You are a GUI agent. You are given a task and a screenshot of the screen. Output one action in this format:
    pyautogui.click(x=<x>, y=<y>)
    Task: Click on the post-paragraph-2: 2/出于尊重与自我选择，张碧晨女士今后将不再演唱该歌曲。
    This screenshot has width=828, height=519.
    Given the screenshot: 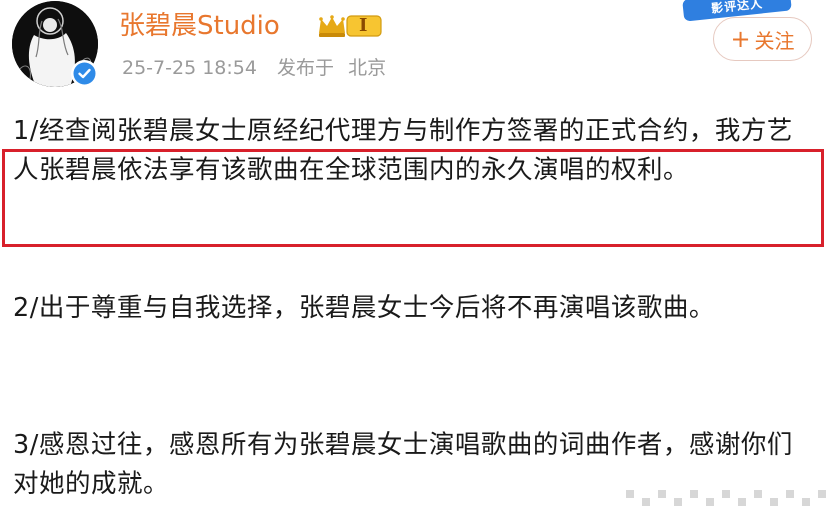 What is the action you would take?
    pyautogui.click(x=364, y=308)
    